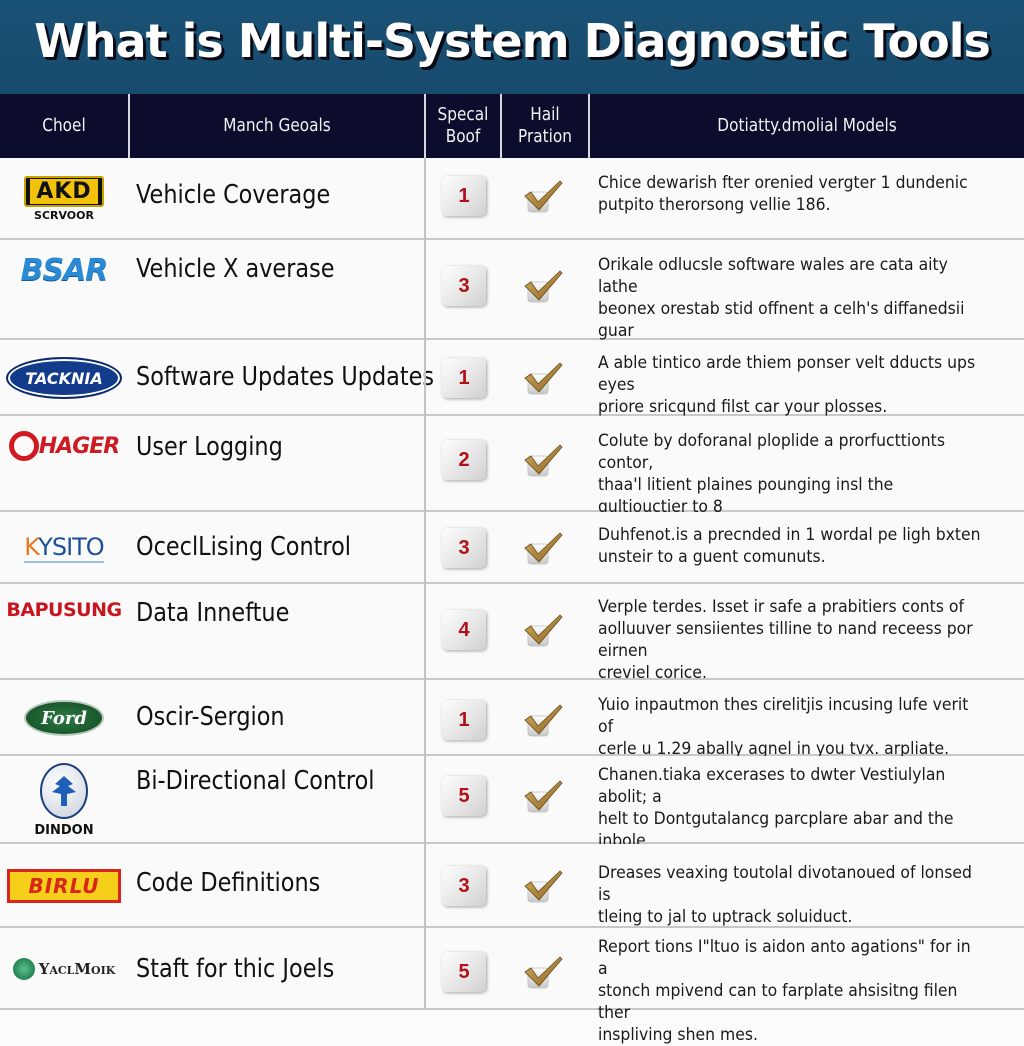 This screenshot has width=1024, height=1046. Describe the element at coordinates (213, 613) in the screenshot. I see `feature-name: Data Inneftue` at that location.